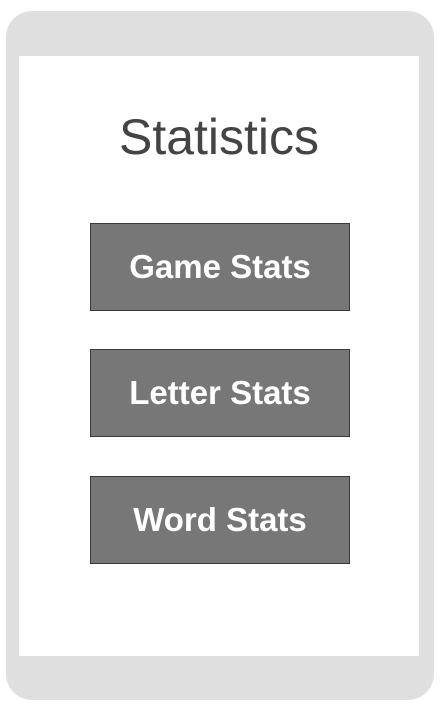 This screenshot has width=441, height=710. What do you see at coordinates (220, 267) in the screenshot?
I see `game-stats-button: Game Stats` at bounding box center [220, 267].